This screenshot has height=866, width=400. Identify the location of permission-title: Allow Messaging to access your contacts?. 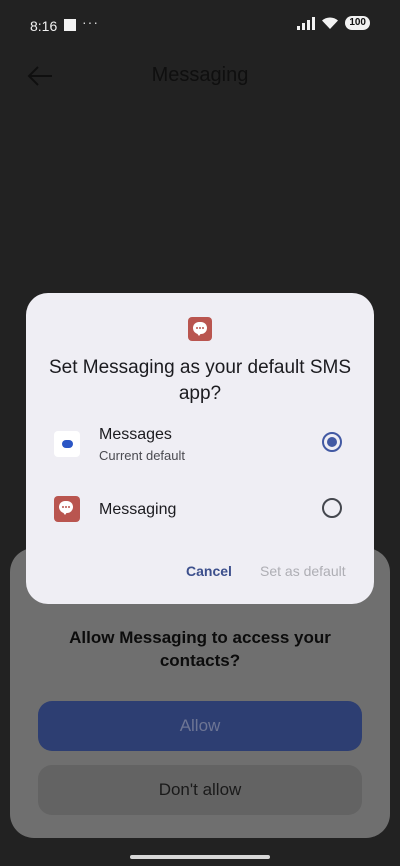
(200, 649).